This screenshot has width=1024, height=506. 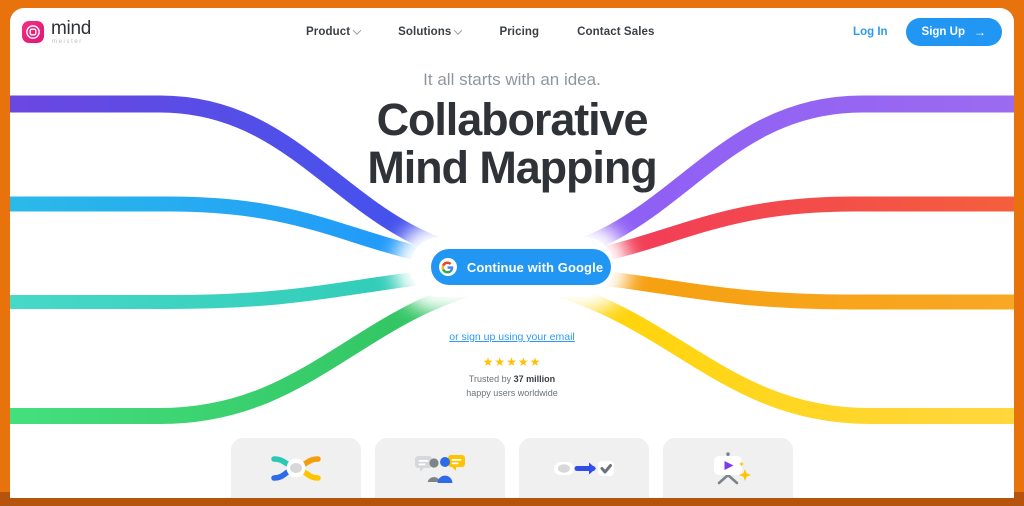 What do you see at coordinates (512, 468) in the screenshot?
I see `feature-cards` at bounding box center [512, 468].